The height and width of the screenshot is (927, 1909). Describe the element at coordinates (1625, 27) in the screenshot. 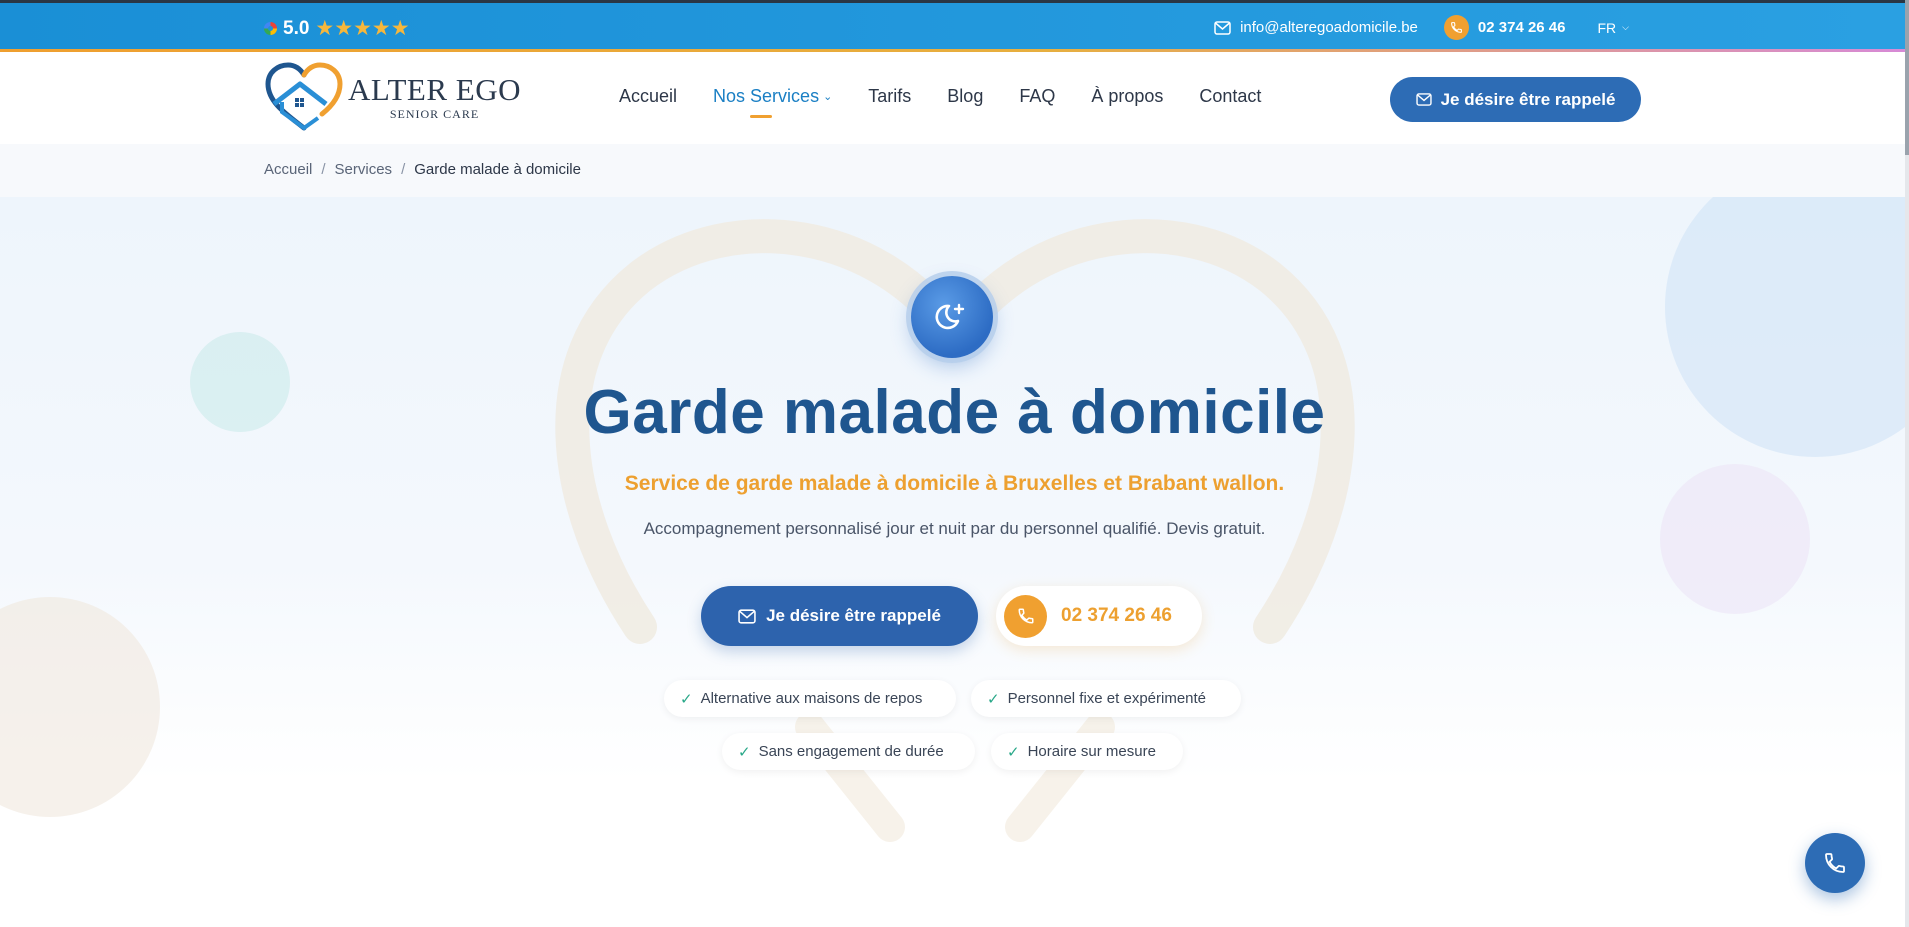

I see `chevron-down-icon: ⌵` at that location.